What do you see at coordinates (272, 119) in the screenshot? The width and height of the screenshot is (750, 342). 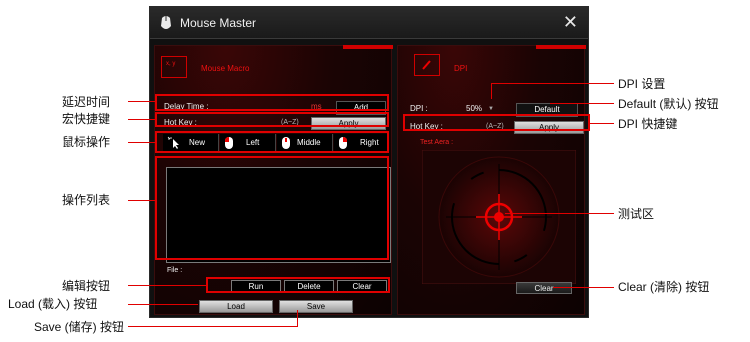 I see `annotation-box-hotkey` at bounding box center [272, 119].